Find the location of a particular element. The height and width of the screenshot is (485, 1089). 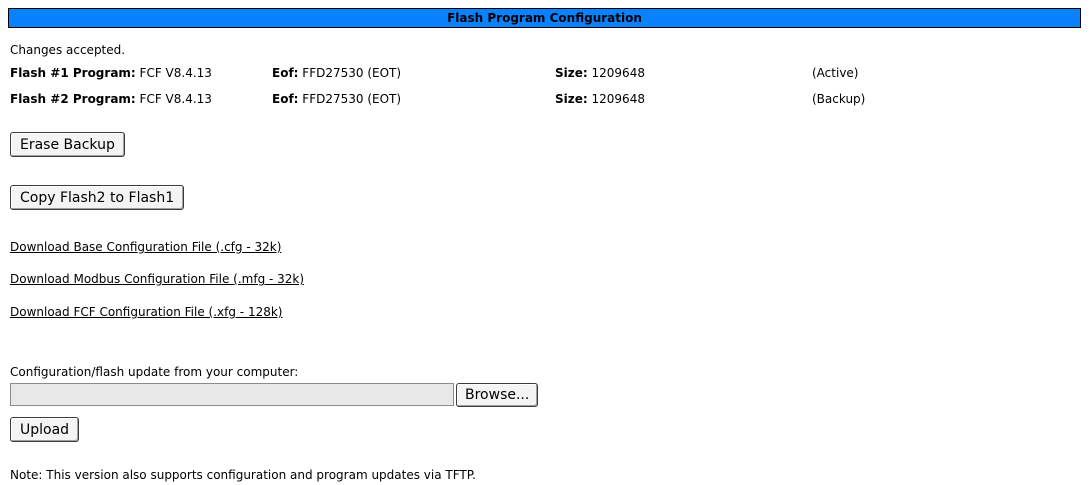

flash-2-program: Flash #2 Program: FCF V8.4.13 is located at coordinates (111, 99).